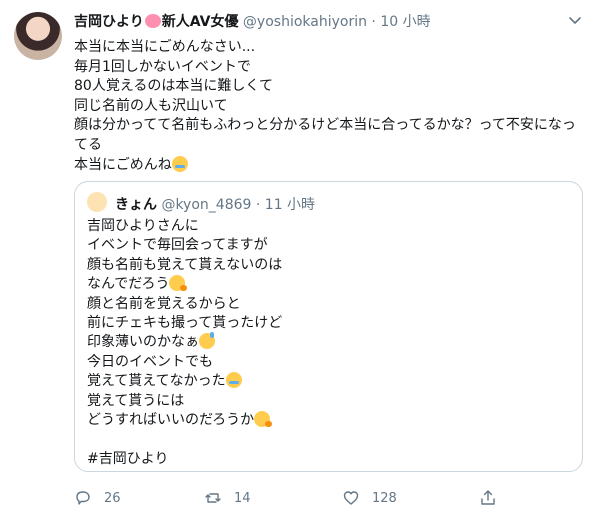  I want to click on avatar, so click(38, 36).